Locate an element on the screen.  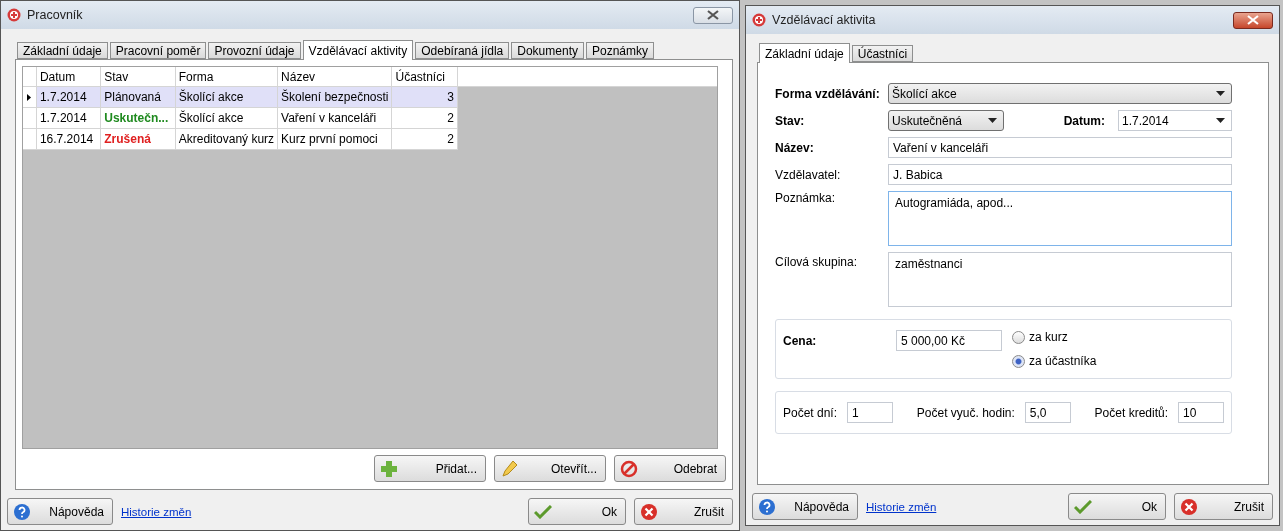
radio-option: za účastníka is located at coordinates (1054, 361).